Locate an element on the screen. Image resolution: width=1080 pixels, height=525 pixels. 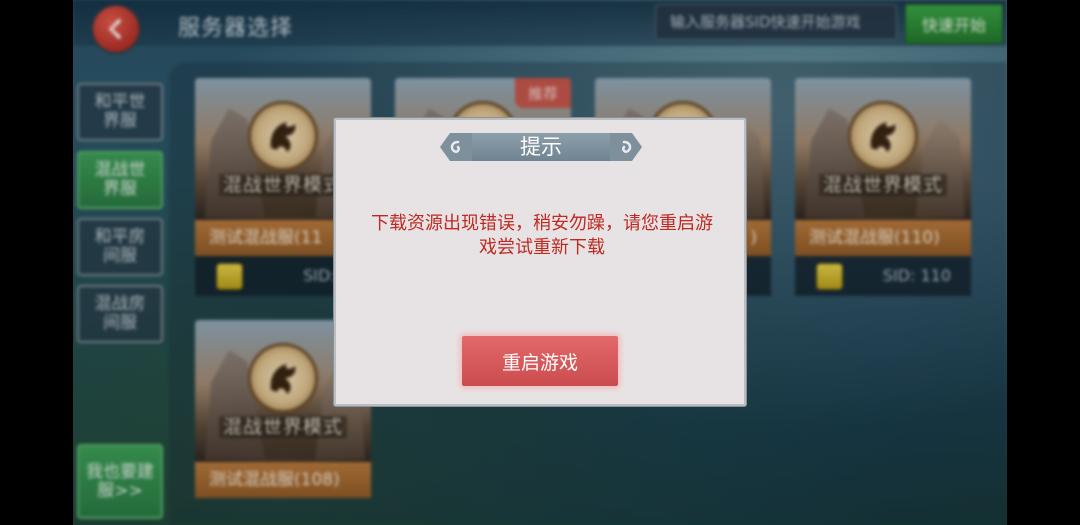
restart-game-button: 重启游戏 is located at coordinates (540, 361).